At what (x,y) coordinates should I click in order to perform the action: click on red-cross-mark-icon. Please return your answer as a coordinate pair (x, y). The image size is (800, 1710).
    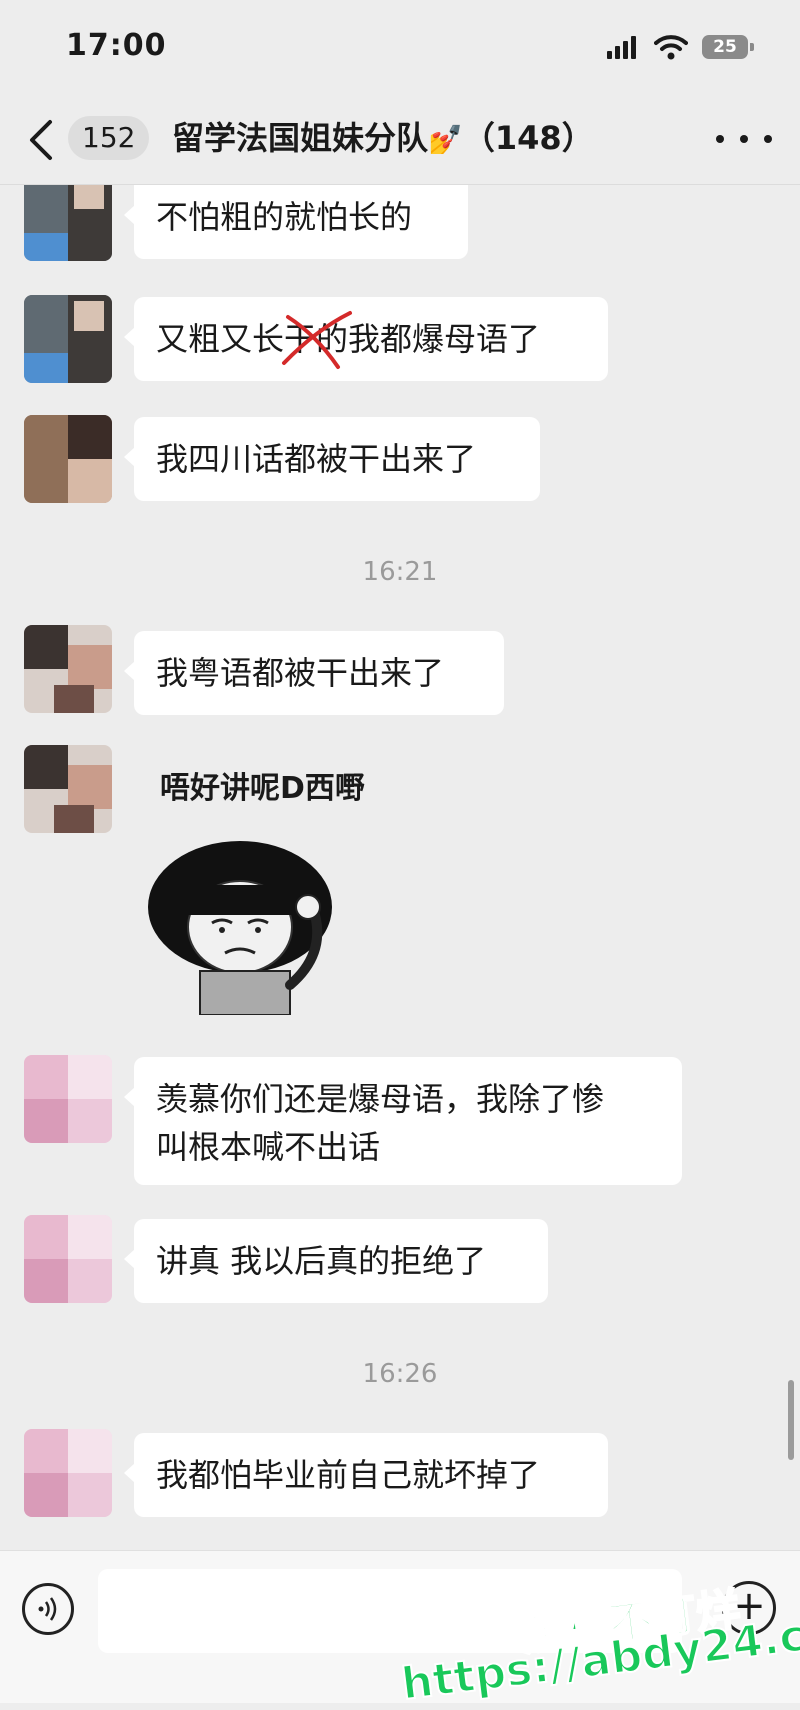
    Looking at the image, I should click on (317, 340).